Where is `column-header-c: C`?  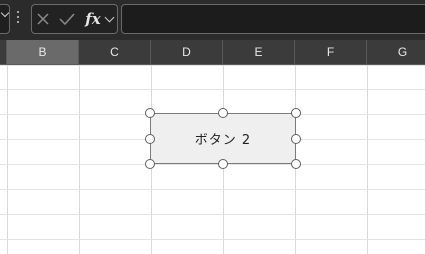
column-header-c: C is located at coordinates (115, 52).